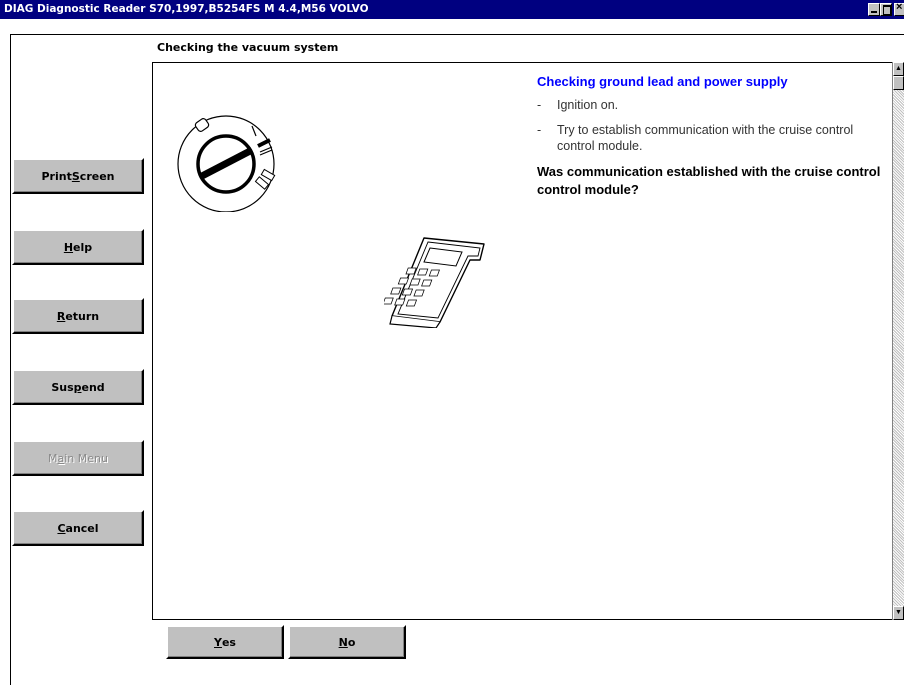 The height and width of the screenshot is (685, 904). I want to click on maximize-button, so click(886, 9).